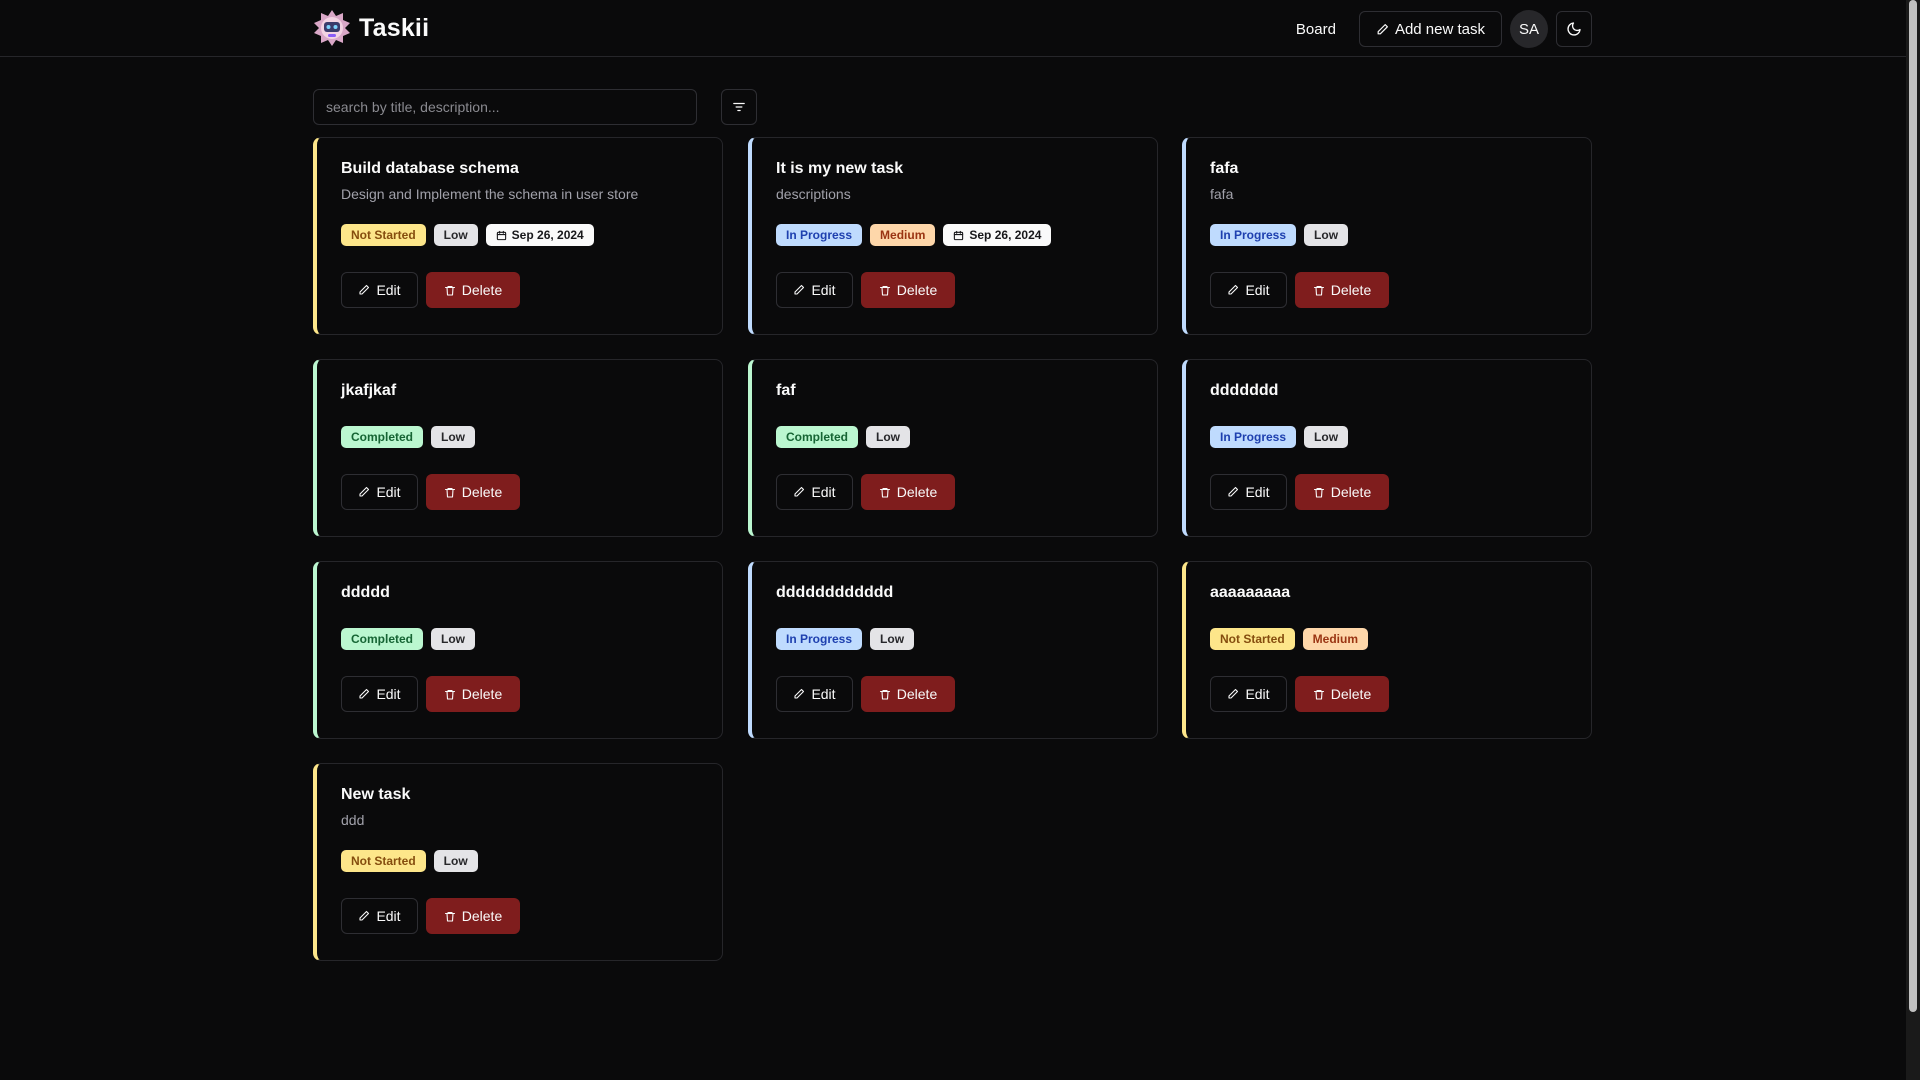  What do you see at coordinates (819, 235) in the screenshot?
I see `status-badge: In Progress` at bounding box center [819, 235].